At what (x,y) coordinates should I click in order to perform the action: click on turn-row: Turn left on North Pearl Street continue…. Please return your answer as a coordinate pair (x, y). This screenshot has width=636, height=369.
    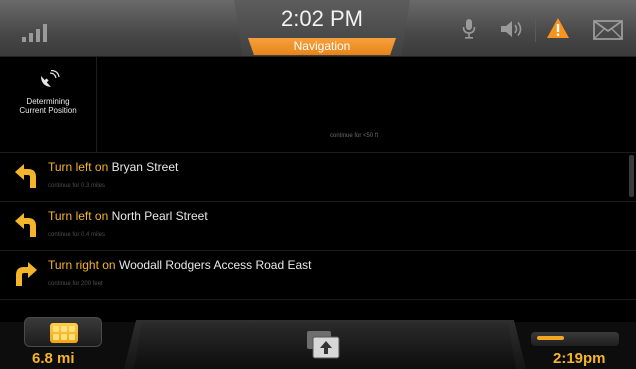
    Looking at the image, I should click on (318, 225).